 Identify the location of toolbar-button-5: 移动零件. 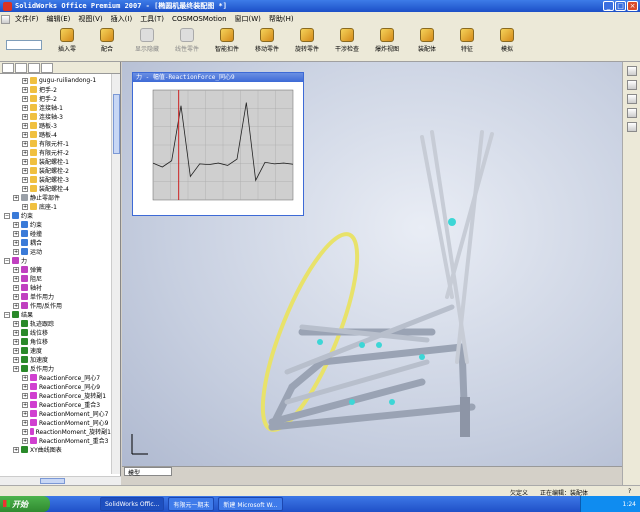
(267, 40).